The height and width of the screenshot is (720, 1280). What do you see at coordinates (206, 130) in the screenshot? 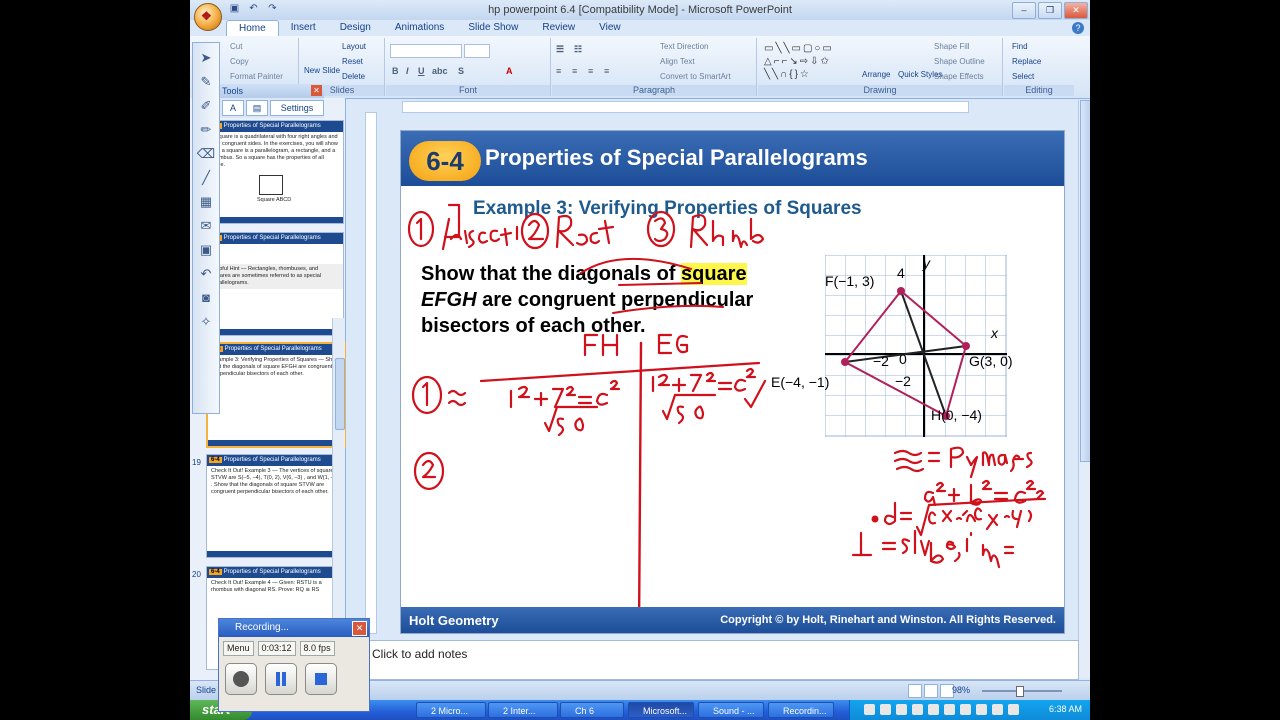
I see `marker-icon: ✏` at bounding box center [206, 130].